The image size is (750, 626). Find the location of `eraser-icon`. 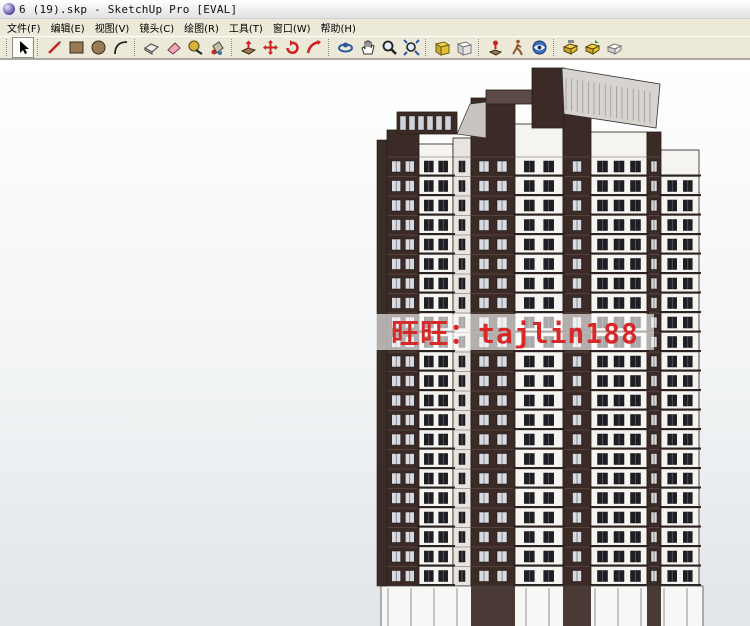

eraser-icon is located at coordinates (173, 48).